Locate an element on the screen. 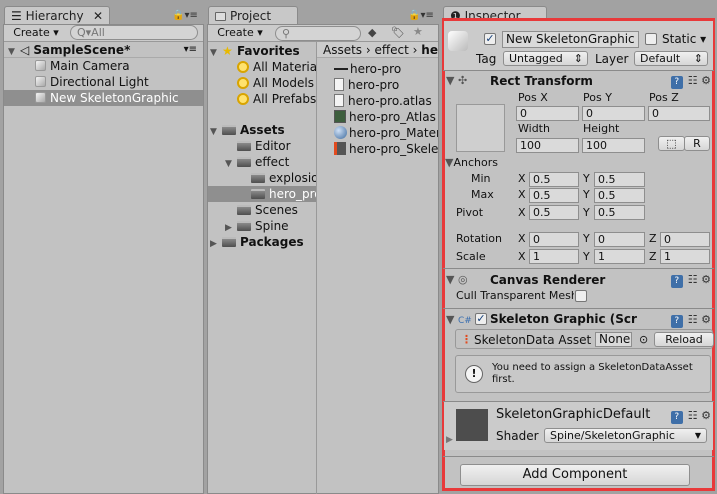 The image size is (717, 494). list-item: All Models is located at coordinates (276, 83).